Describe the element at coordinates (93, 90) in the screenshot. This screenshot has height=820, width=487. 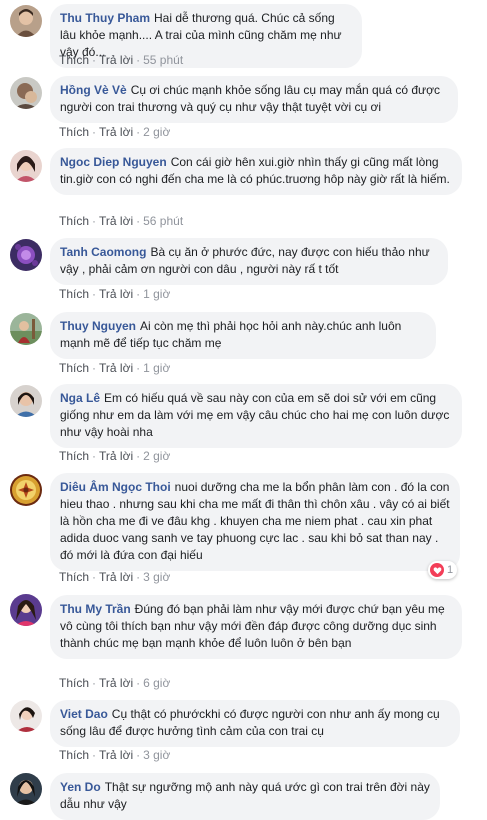
I see `comment-author: Hồng Vè Vè` at that location.